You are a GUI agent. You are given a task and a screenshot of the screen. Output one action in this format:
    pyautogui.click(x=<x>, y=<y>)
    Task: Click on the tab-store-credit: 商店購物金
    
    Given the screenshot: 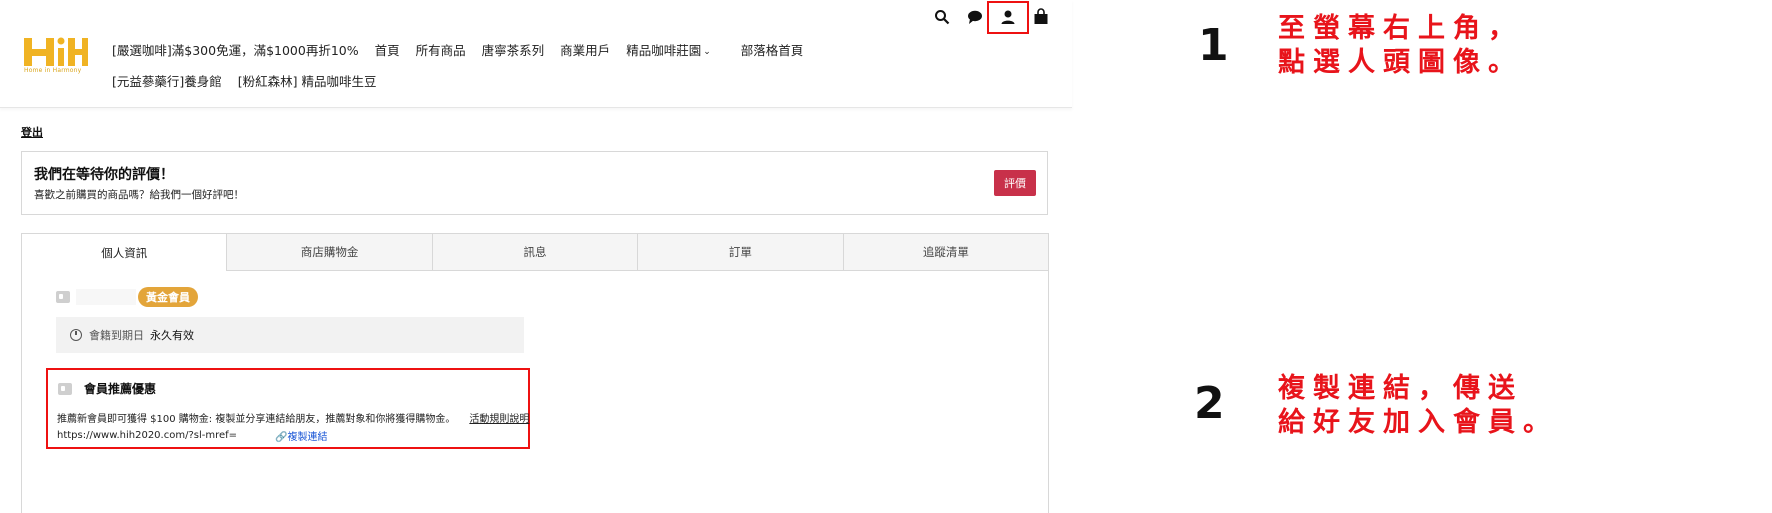 What is the action you would take?
    pyautogui.click(x=329, y=252)
    